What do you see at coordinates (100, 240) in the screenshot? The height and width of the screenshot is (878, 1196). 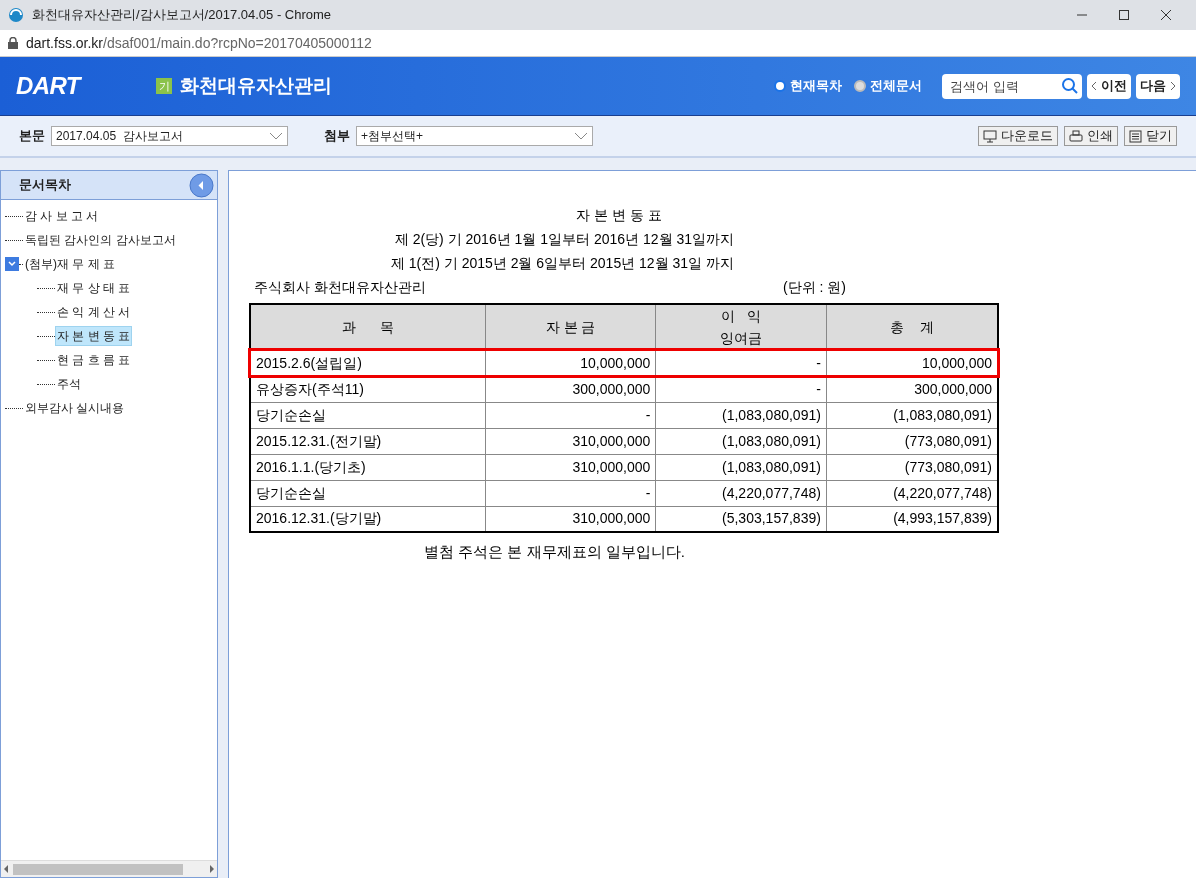 I see `tree-item: 독립된 감사인의 감사보고서` at bounding box center [100, 240].